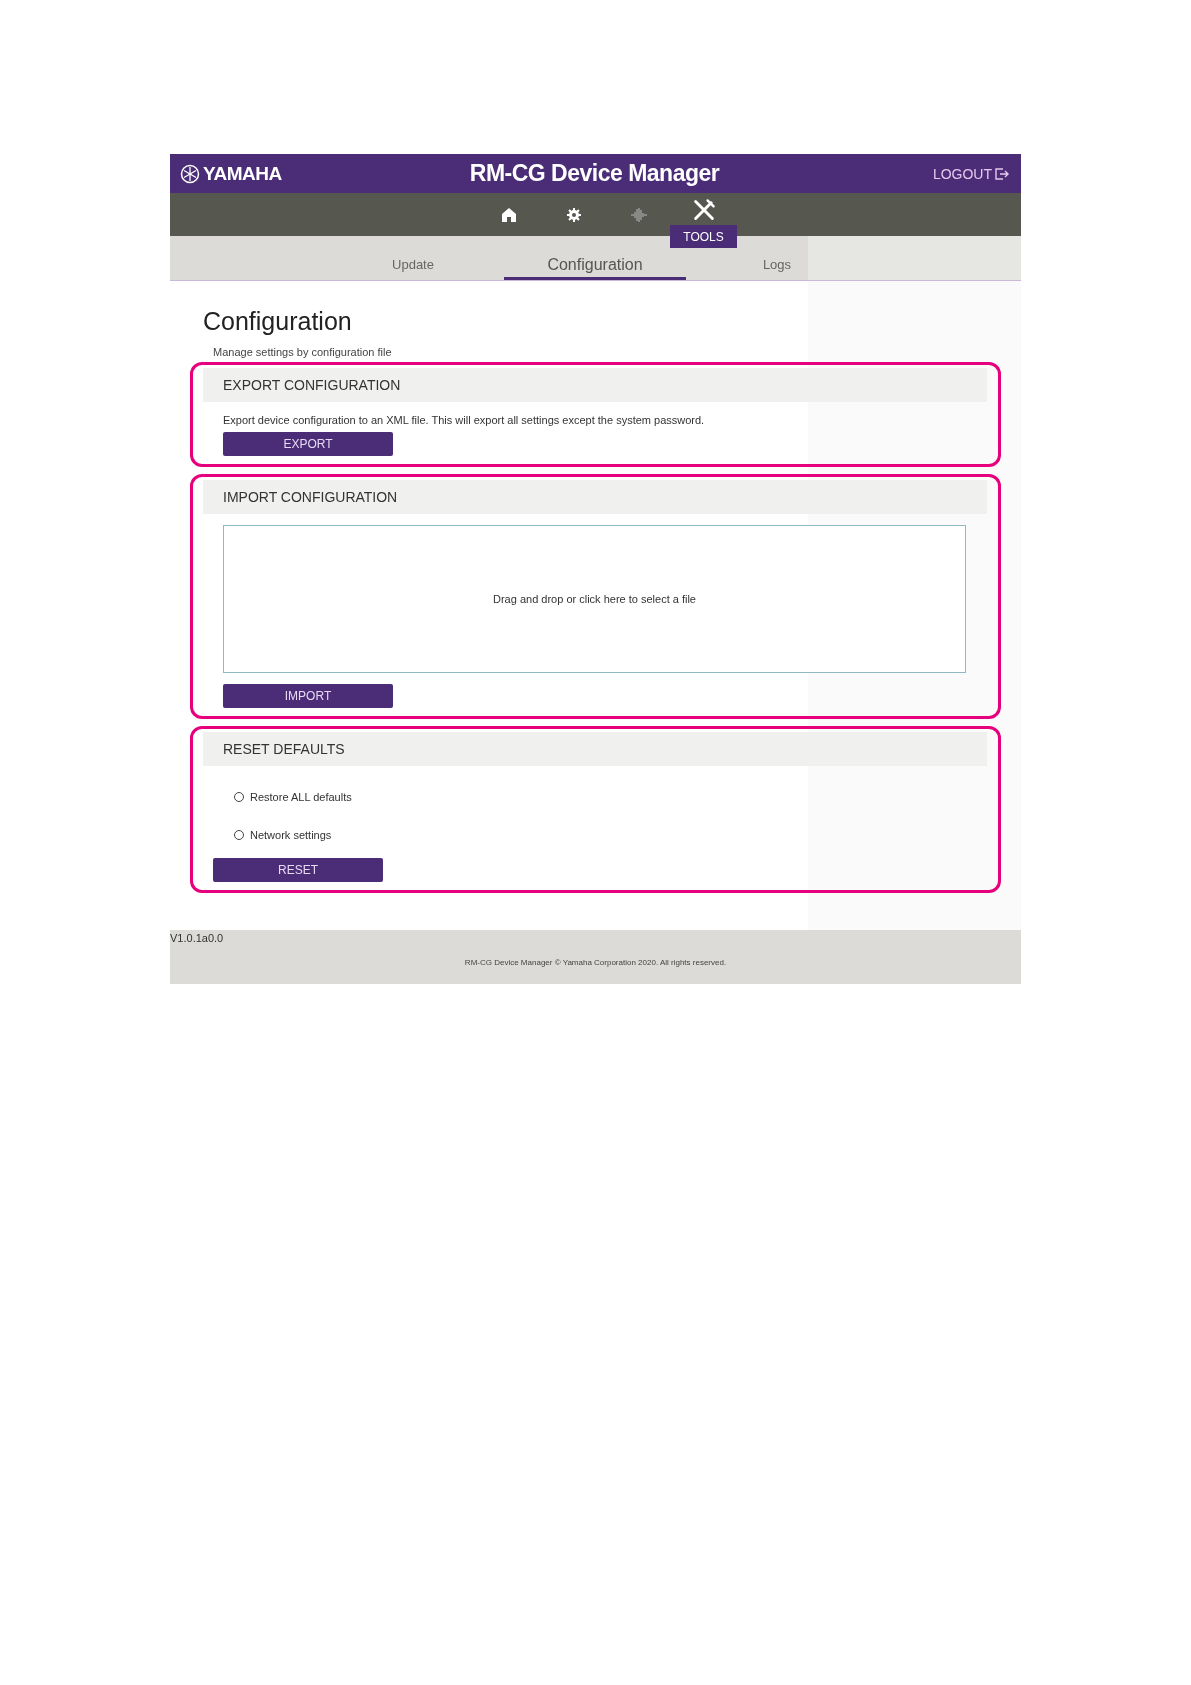  Describe the element at coordinates (595, 497) in the screenshot. I see `section-heading: IMPORT CONFIGURATION` at that location.